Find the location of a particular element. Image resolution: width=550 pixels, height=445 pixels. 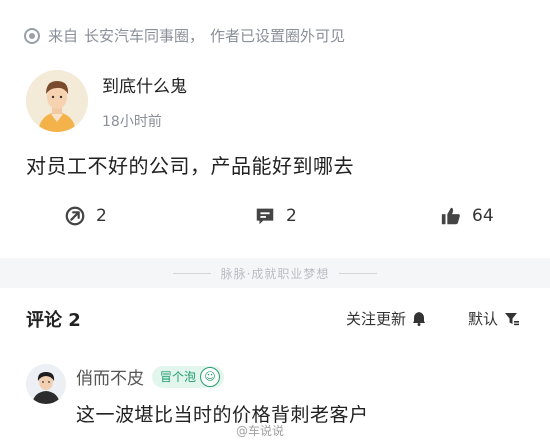

follow-updates-button: 关注更新 is located at coordinates (386, 318).